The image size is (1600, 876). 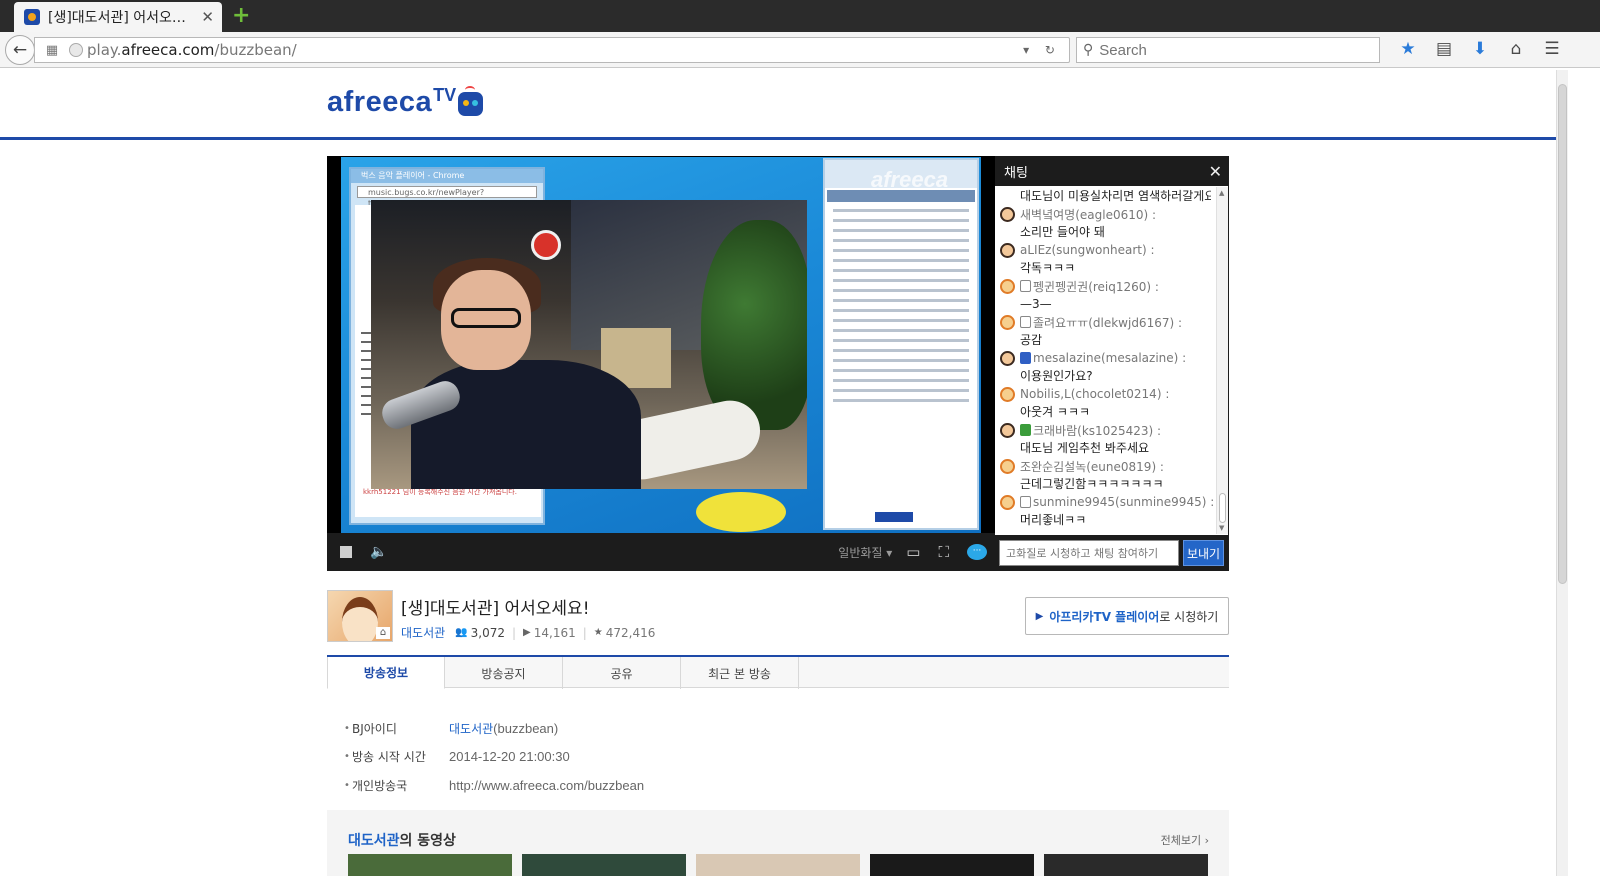 I want to click on chat-username: 크래바람(ks1025423) :, so click(x=1105, y=430).